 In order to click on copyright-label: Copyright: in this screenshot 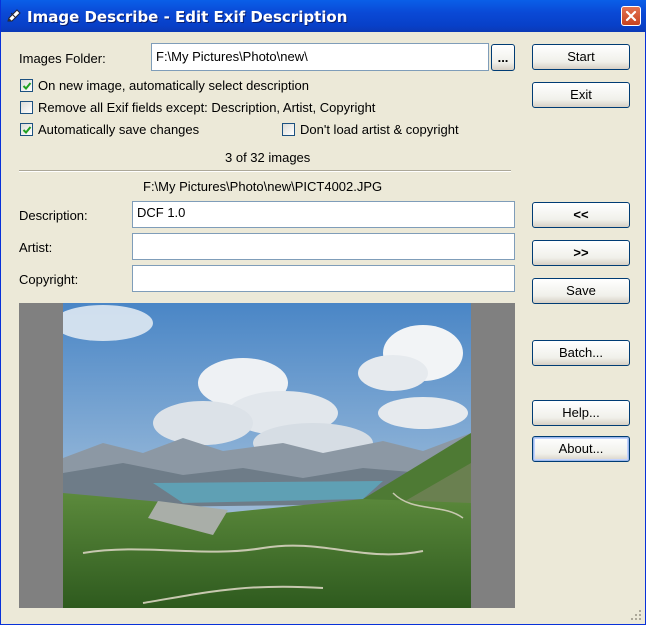, I will do `click(49, 279)`.